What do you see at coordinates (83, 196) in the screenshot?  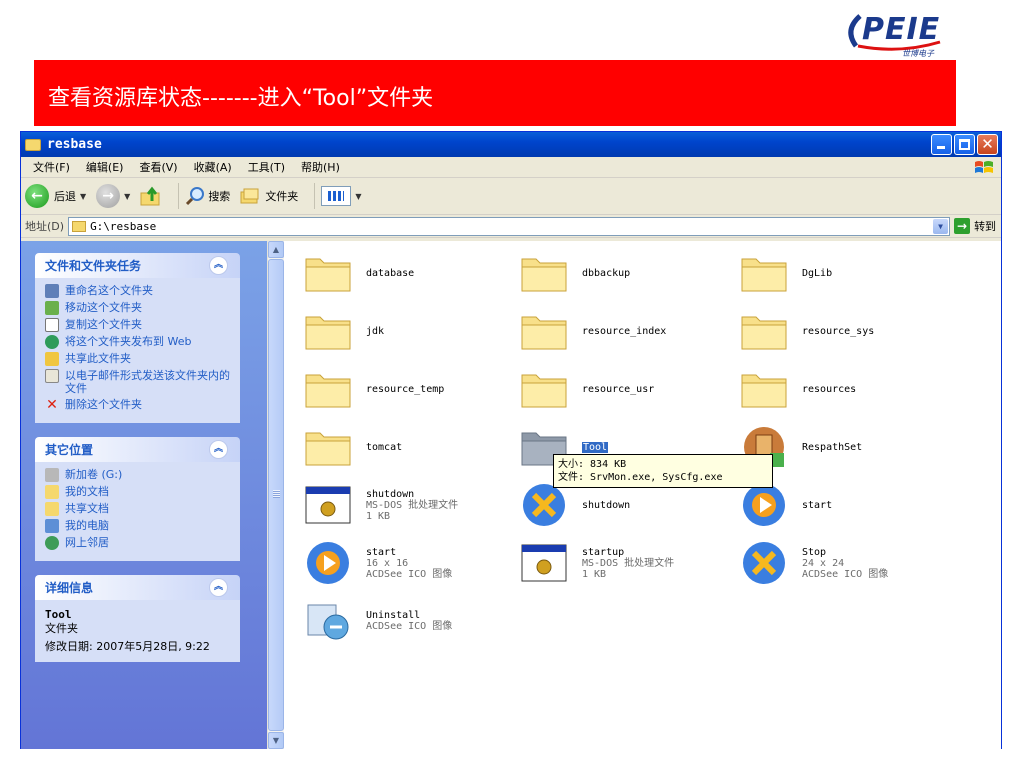 I see `chevron-down-icon: ▼` at bounding box center [83, 196].